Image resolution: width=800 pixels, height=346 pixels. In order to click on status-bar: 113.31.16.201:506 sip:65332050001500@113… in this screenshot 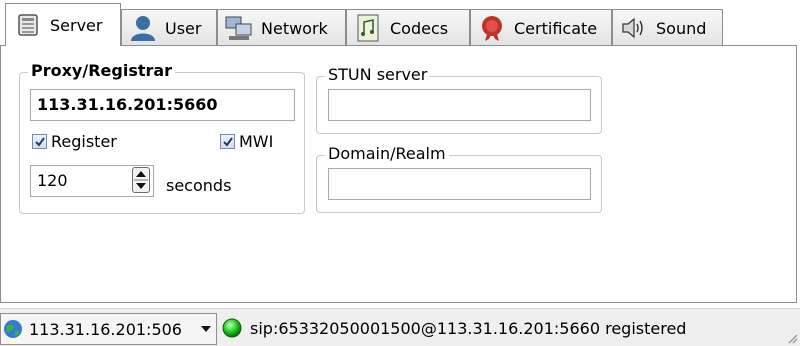, I will do `click(400, 327)`.